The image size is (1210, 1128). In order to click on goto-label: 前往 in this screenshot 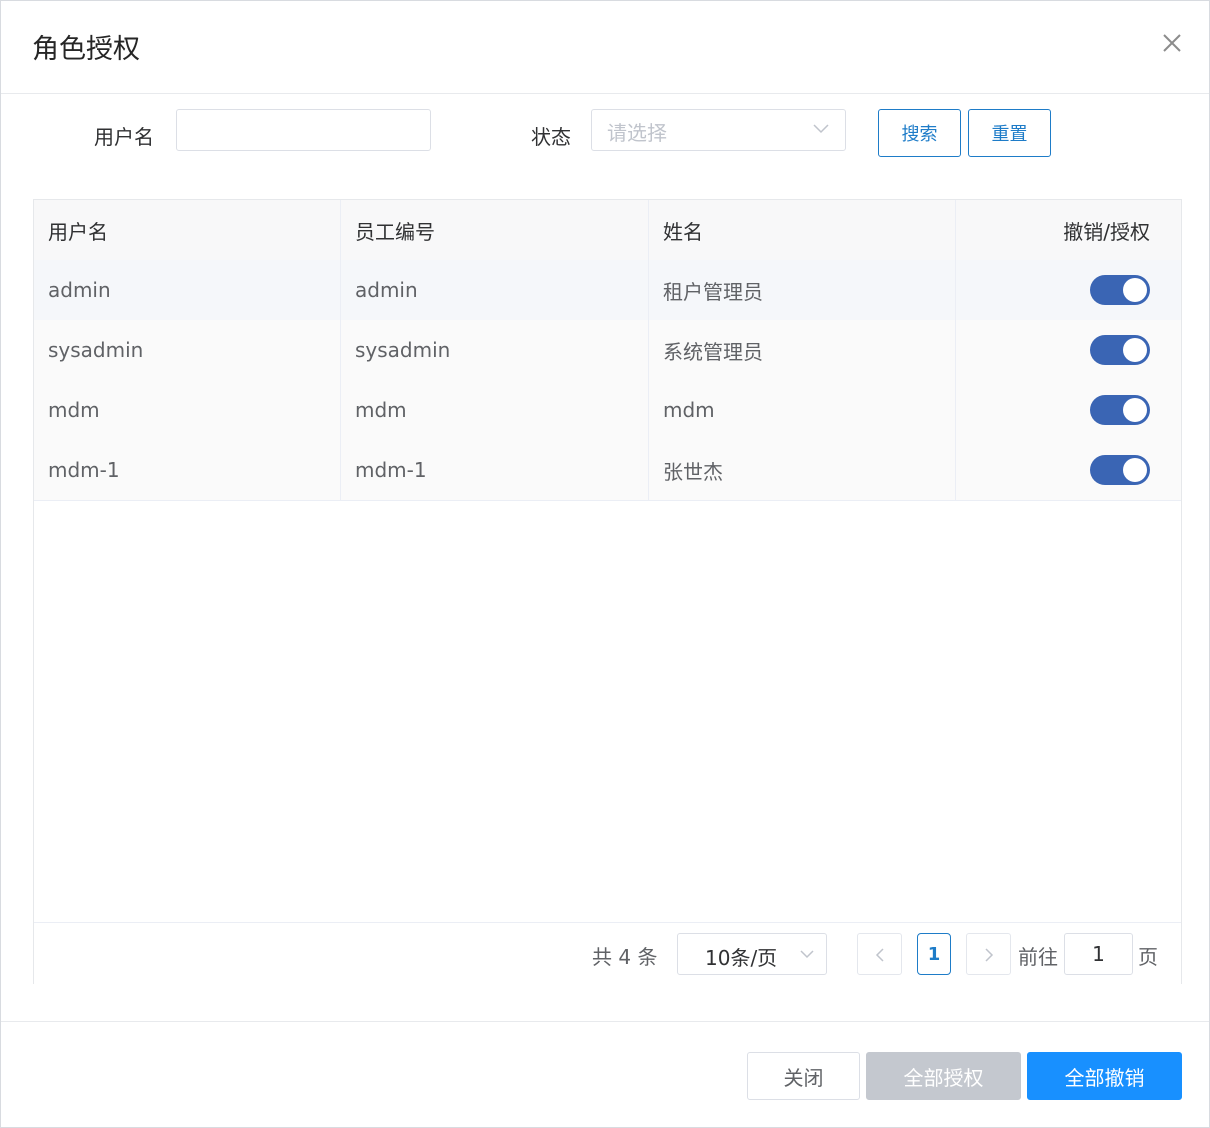, I will do `click(1038, 957)`.